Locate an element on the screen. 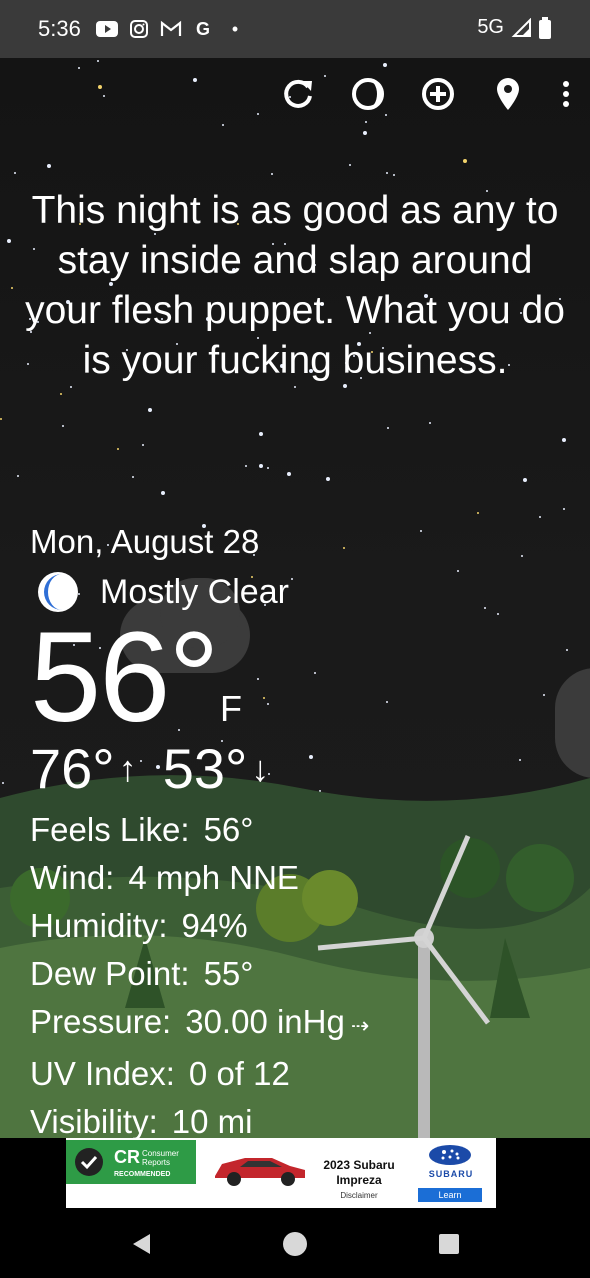  status-right: 5G is located at coordinates (514, 27).